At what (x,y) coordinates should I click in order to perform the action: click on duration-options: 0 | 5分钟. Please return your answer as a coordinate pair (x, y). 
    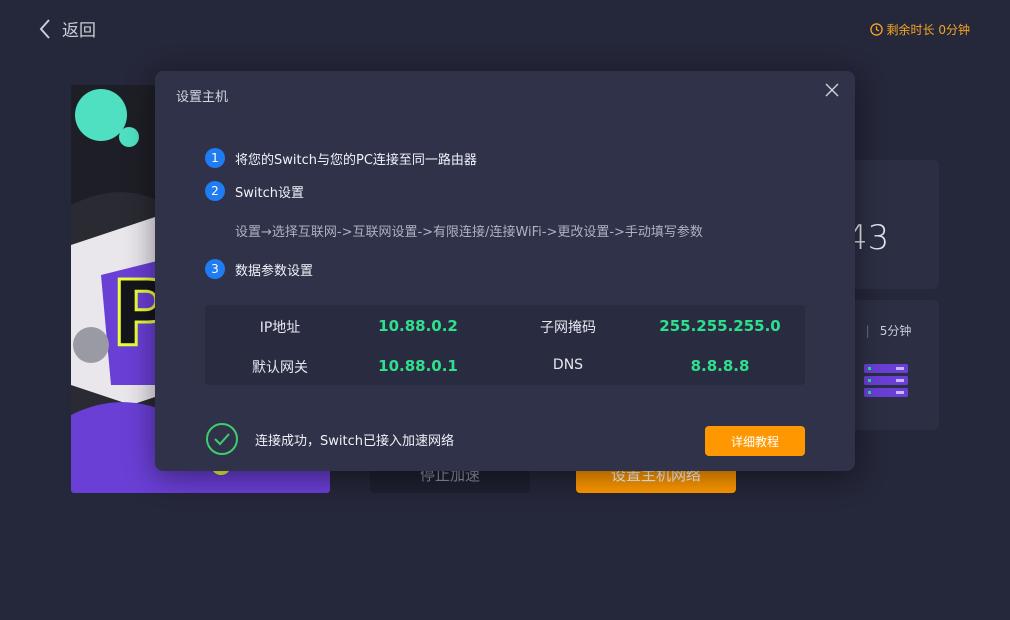
    Looking at the image, I should click on (879, 330).